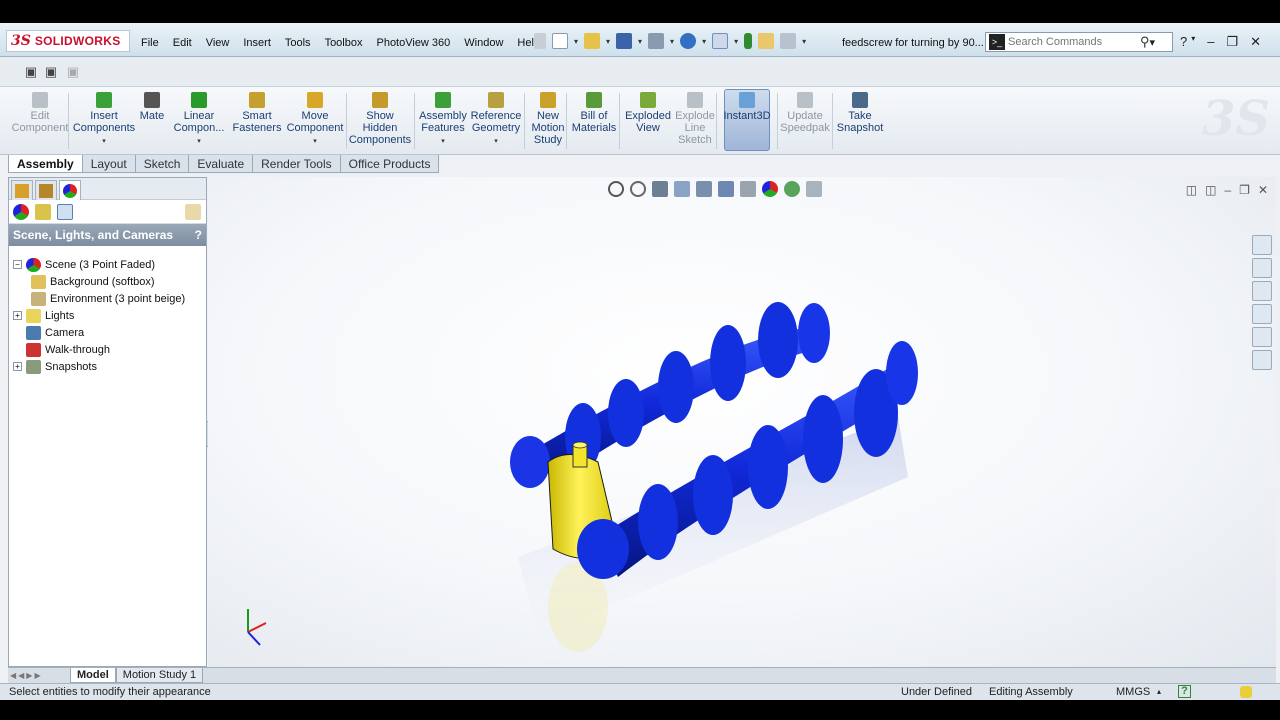  What do you see at coordinates (592, 41) in the screenshot?
I see `open-folder-icon` at bounding box center [592, 41].